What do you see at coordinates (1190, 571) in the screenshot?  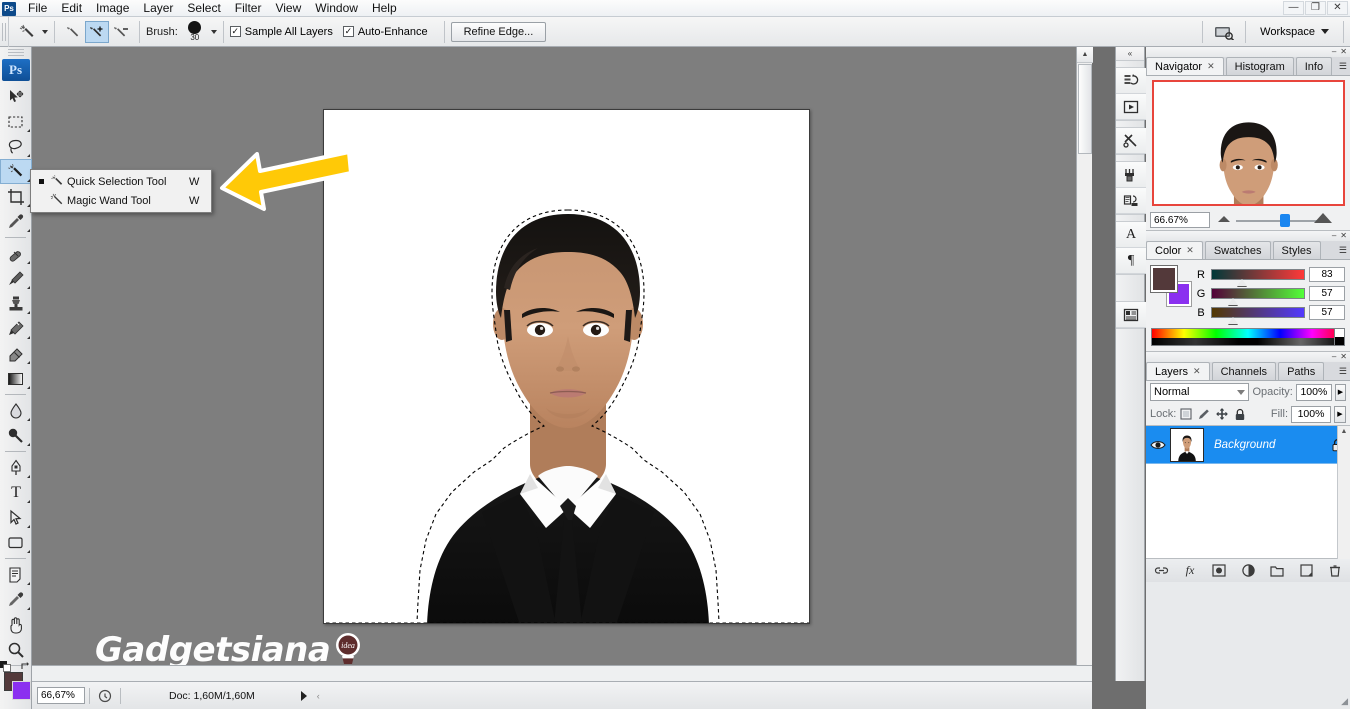 I see `layer-style-fx-icon: fx` at bounding box center [1190, 571].